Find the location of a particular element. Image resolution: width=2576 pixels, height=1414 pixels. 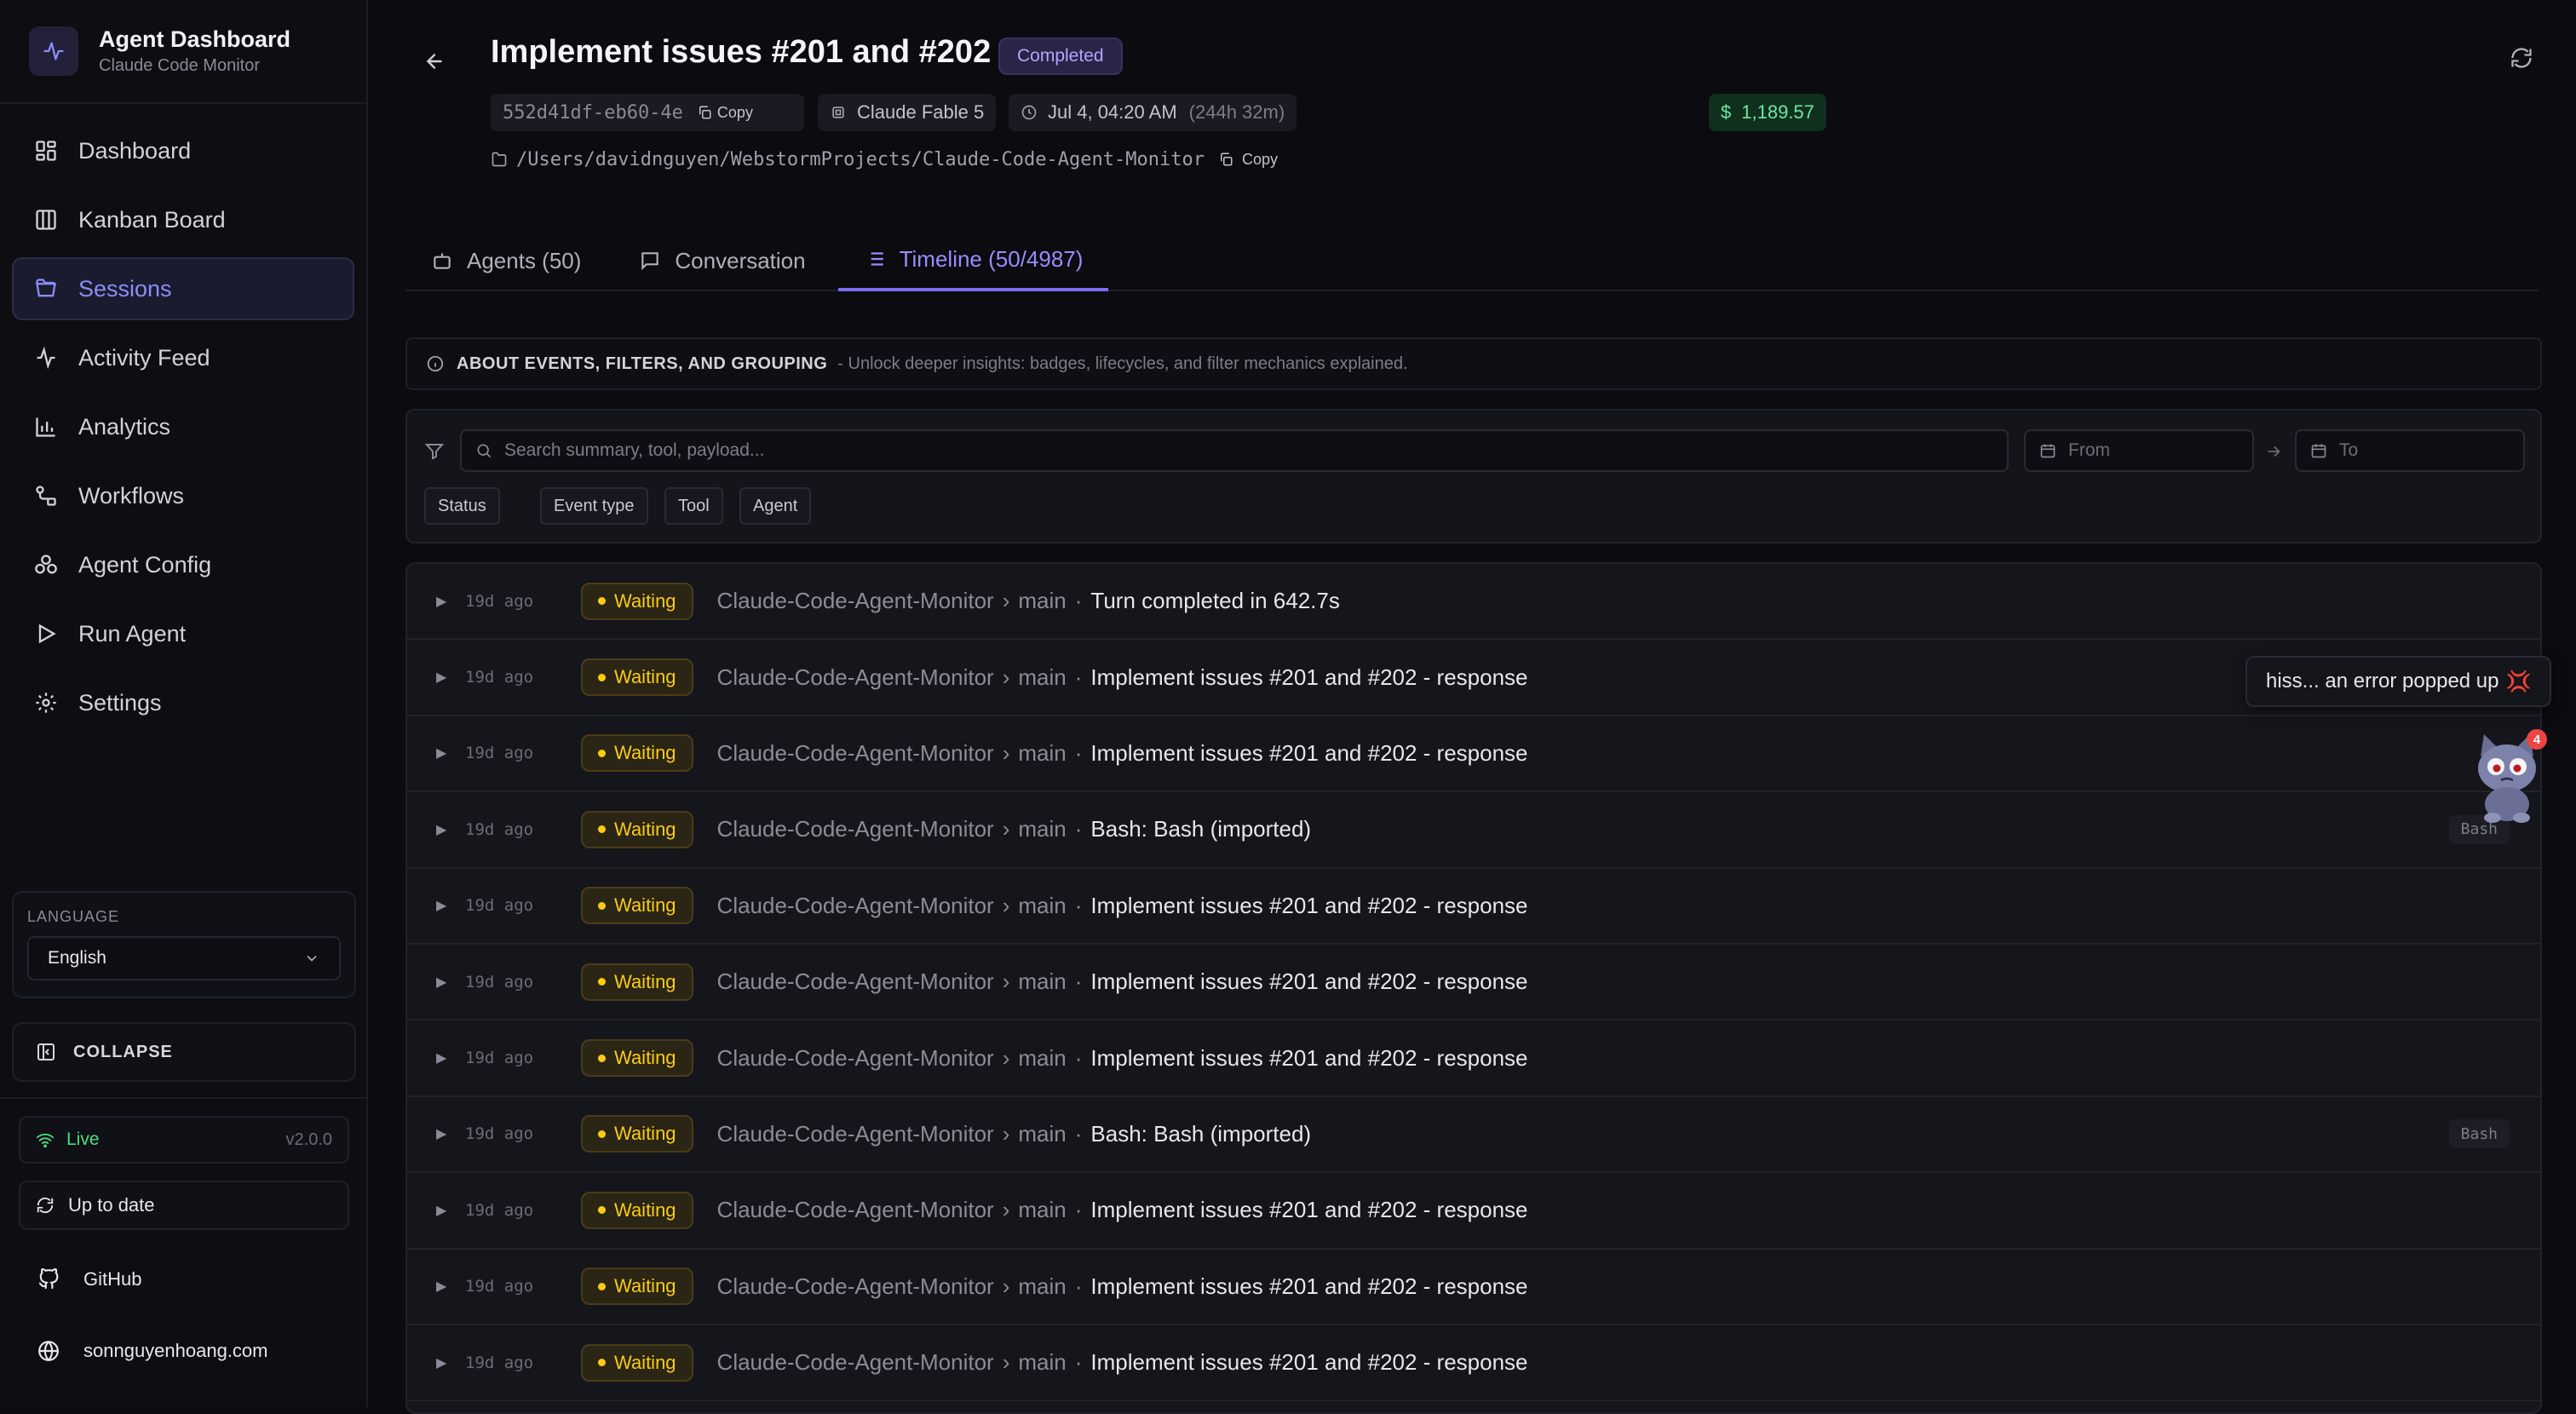

session-id: 552d41df-eb60-4e is located at coordinates (593, 112).